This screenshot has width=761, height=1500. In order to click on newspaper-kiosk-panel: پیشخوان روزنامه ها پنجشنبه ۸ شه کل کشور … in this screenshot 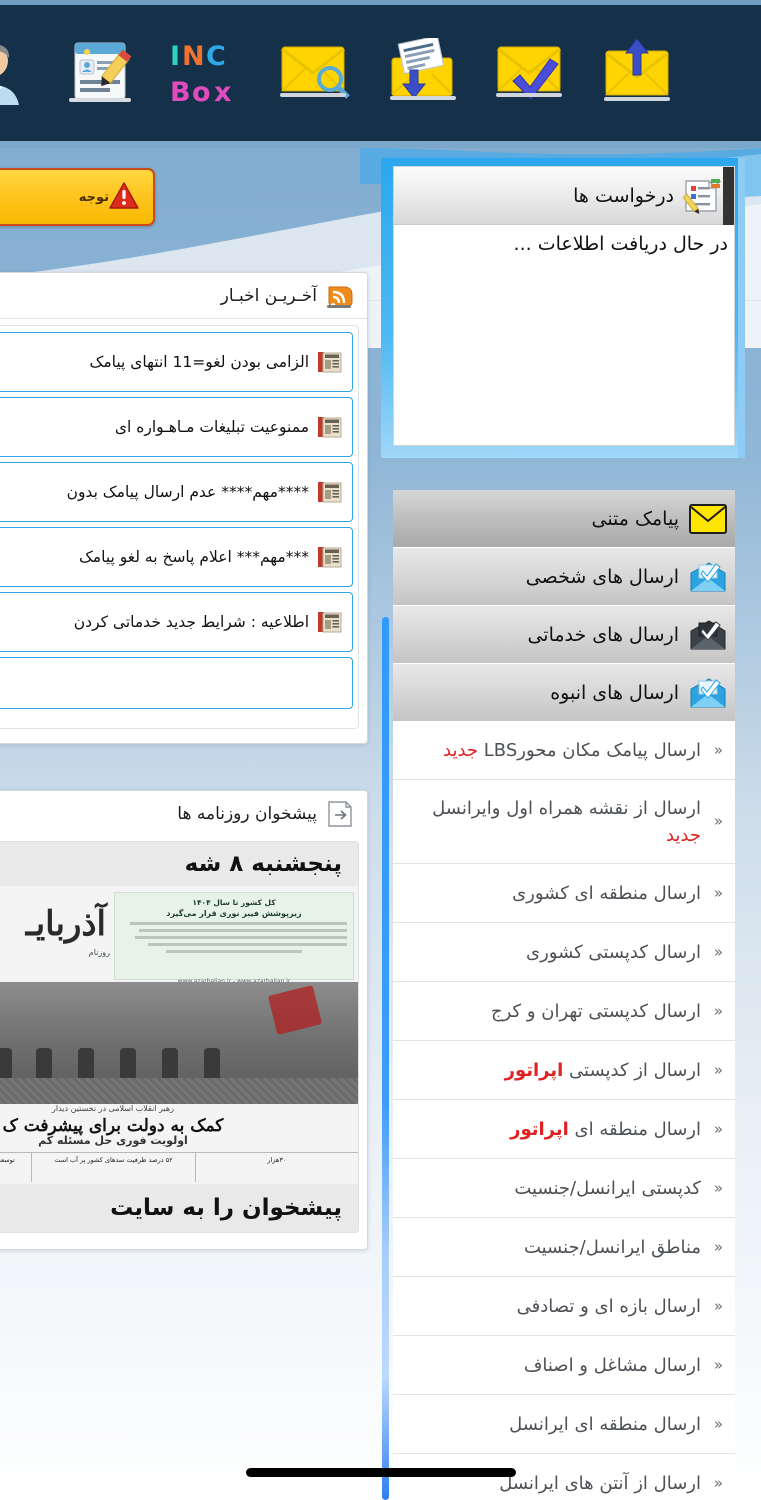, I will do `click(184, 1020)`.